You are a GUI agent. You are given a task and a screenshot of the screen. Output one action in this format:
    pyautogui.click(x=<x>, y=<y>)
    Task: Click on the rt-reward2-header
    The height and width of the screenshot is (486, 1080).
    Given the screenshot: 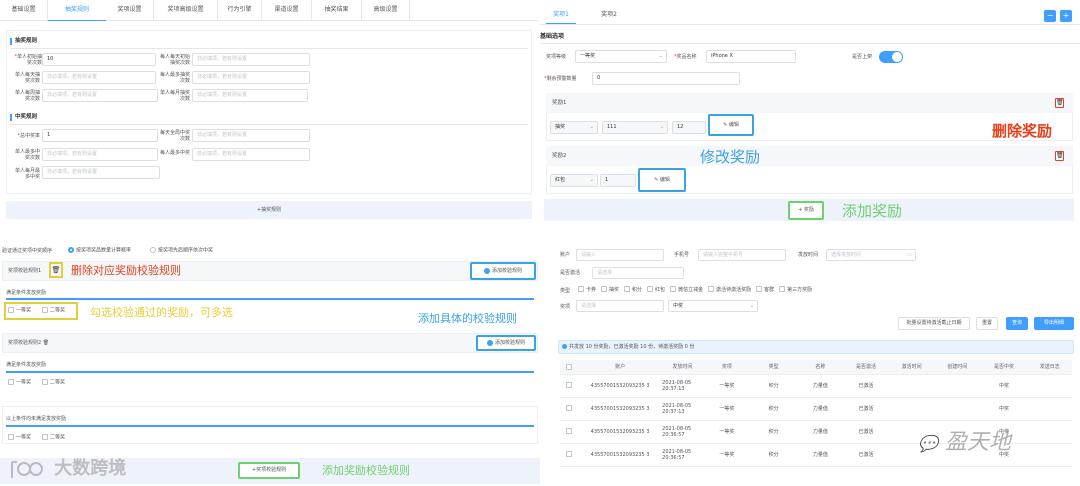 What is the action you would take?
    pyautogui.click(x=809, y=156)
    